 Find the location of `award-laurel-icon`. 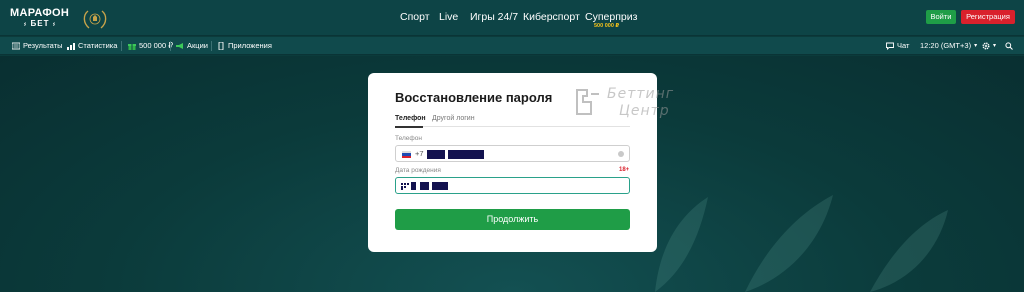

award-laurel-icon is located at coordinates (95, 19).